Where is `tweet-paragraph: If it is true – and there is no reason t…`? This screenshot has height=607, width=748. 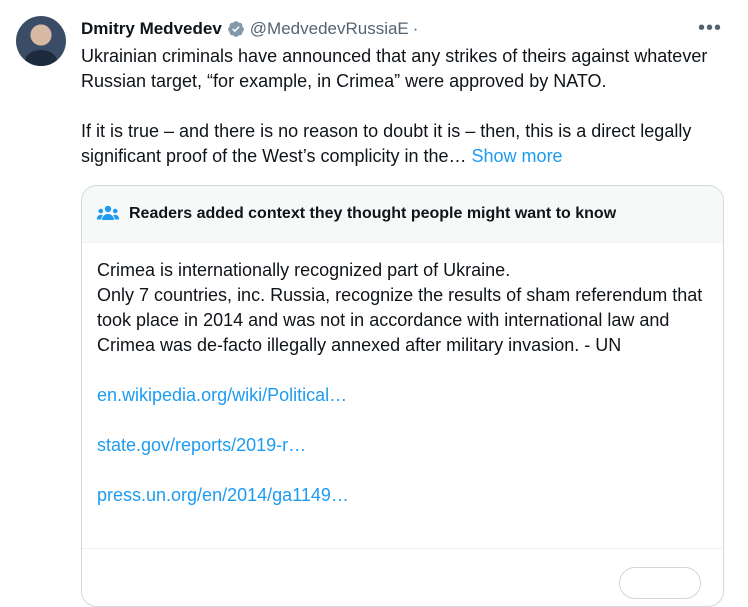 tweet-paragraph: If it is true – and there is no reason t… is located at coordinates (406, 144).